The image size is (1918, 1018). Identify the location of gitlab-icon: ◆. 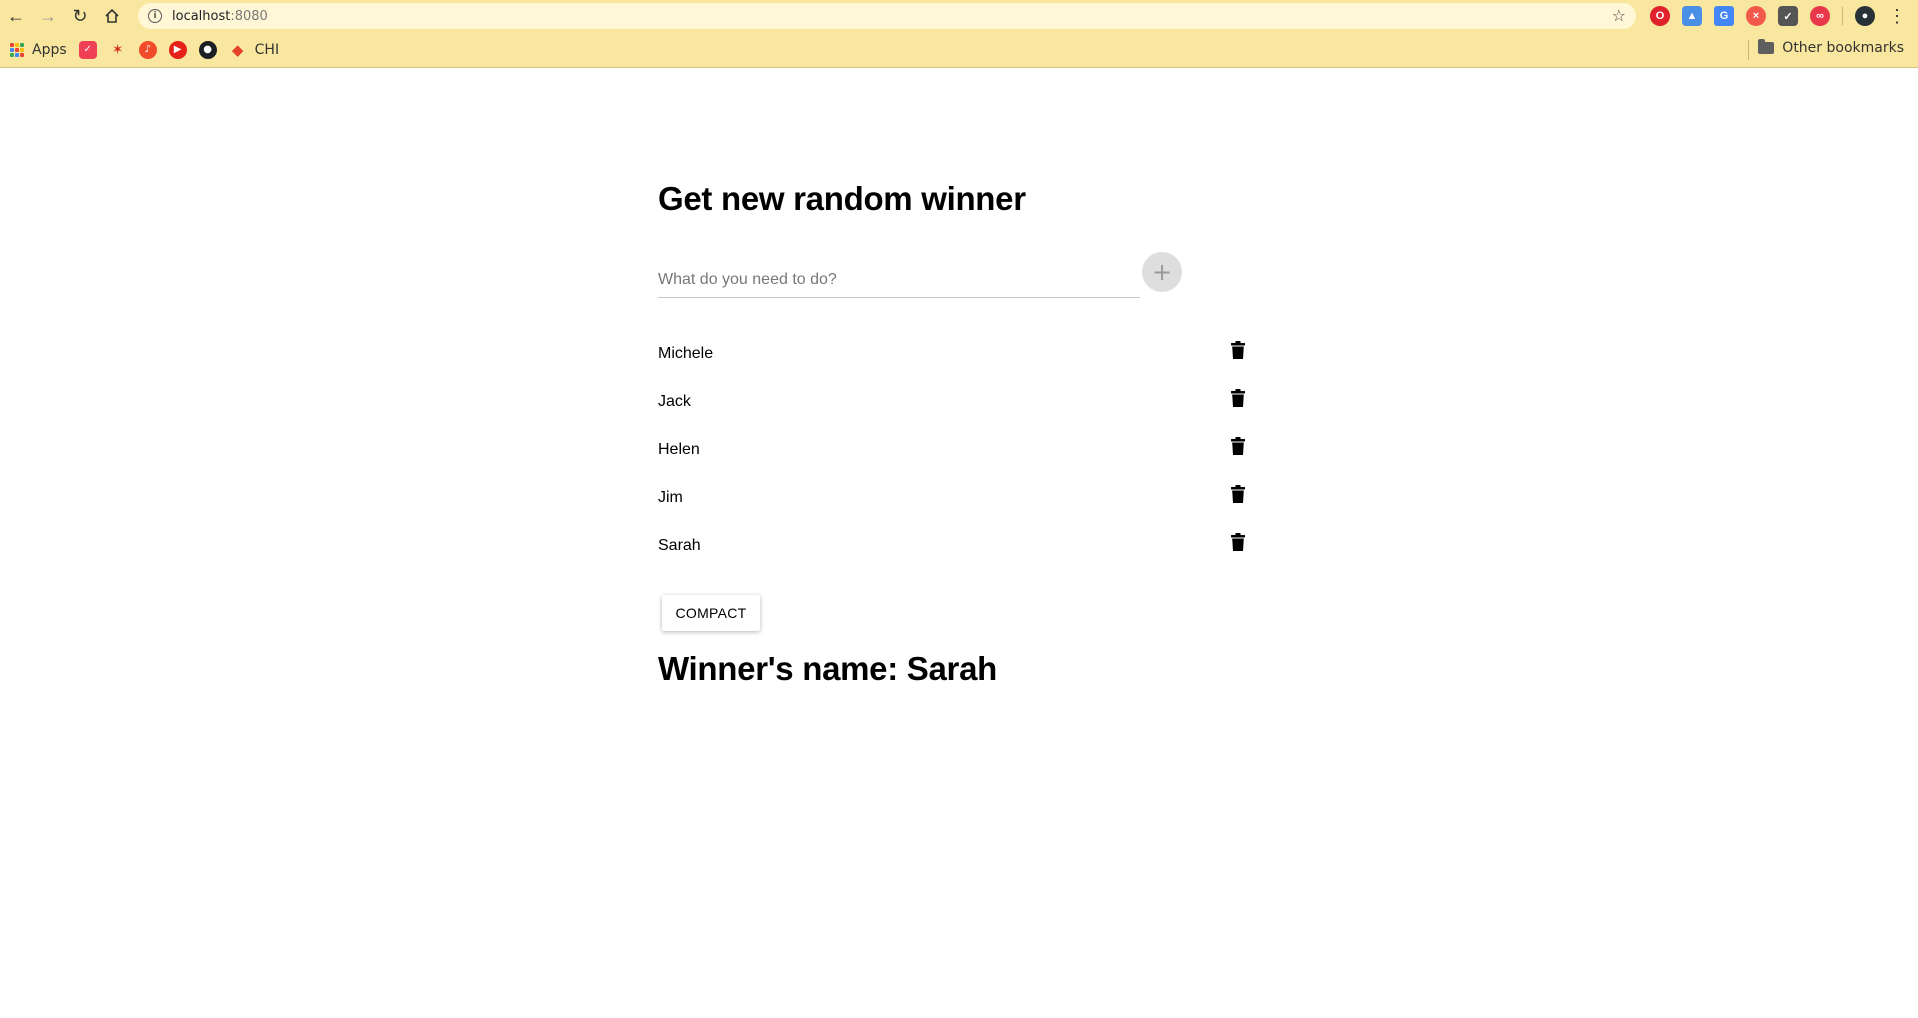
(237, 49).